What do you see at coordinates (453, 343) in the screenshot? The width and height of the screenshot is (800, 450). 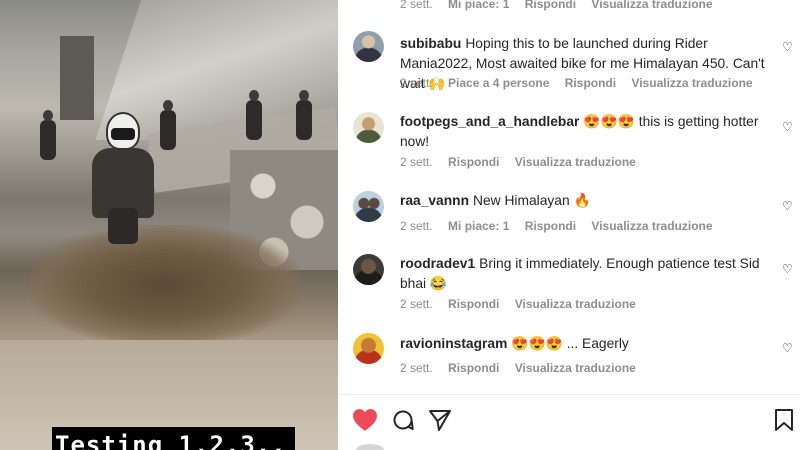 I see `comment-username: ravioninstagram` at bounding box center [453, 343].